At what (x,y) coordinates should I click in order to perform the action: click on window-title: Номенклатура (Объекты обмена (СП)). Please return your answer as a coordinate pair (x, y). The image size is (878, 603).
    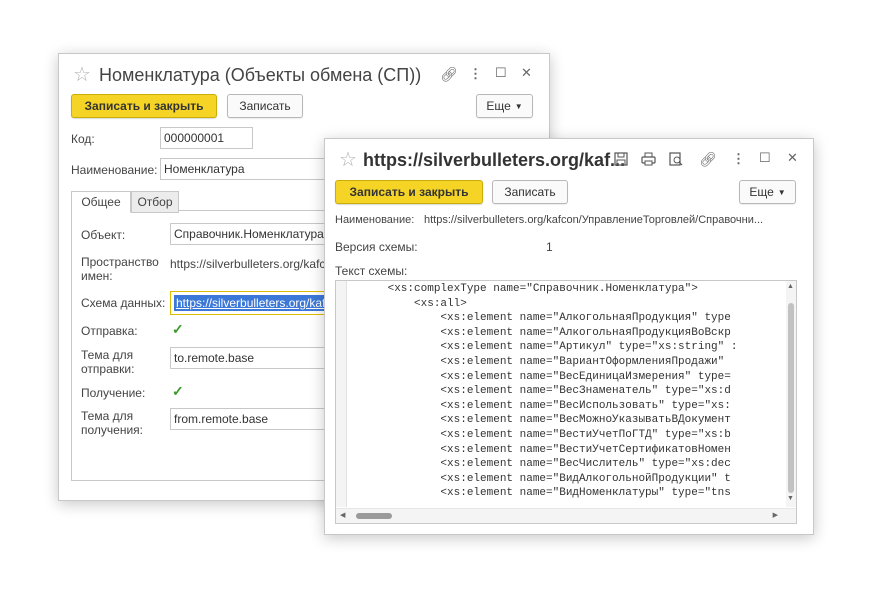
    Looking at the image, I should click on (260, 75).